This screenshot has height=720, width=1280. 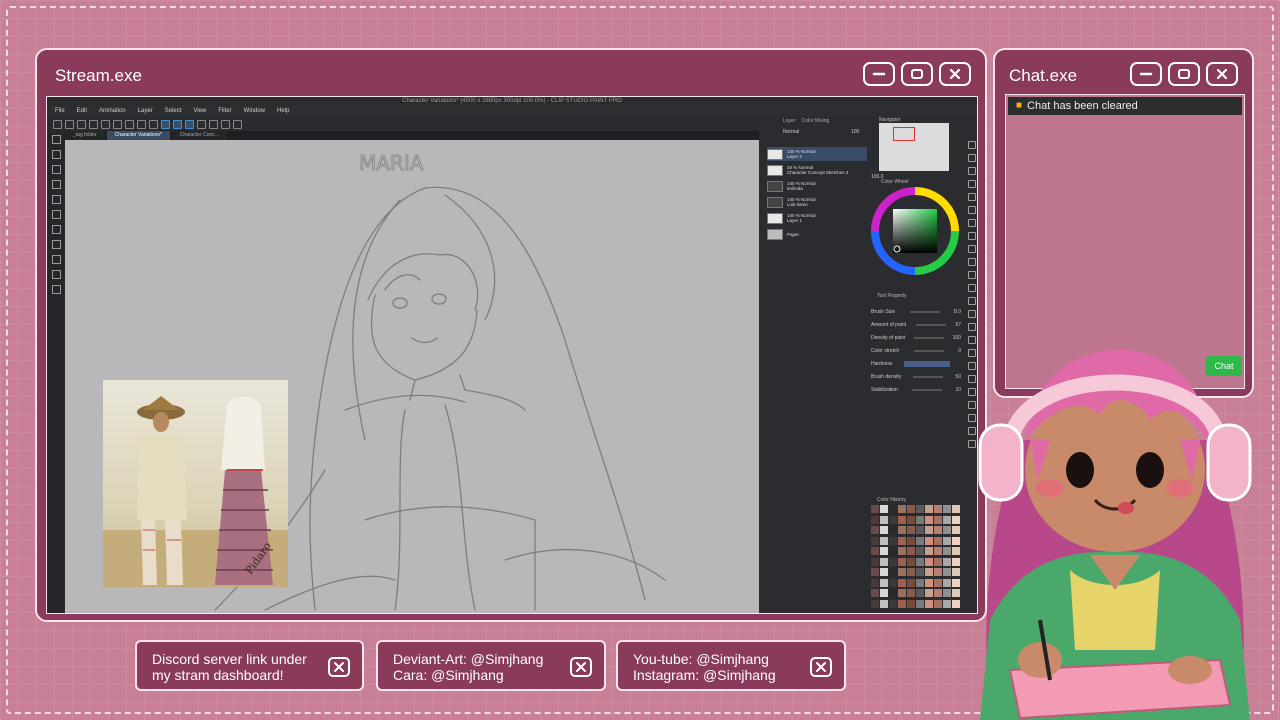 I want to click on brush-tool-icon, so click(x=56, y=244).